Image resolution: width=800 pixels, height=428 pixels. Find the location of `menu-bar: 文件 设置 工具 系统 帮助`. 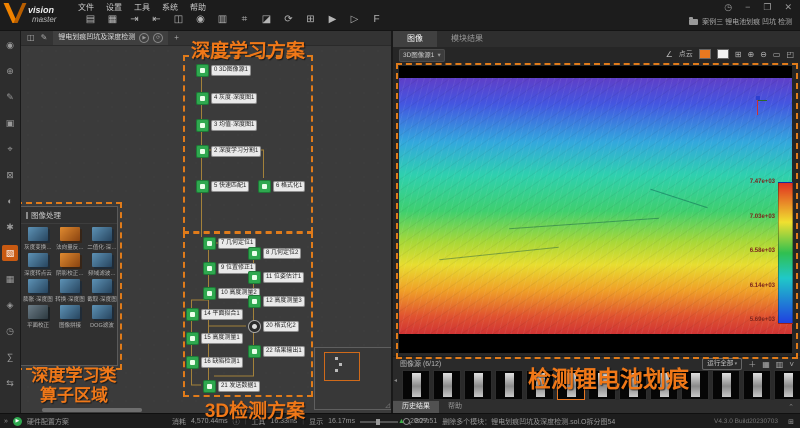

menu-bar: 文件 设置 工具 系统 帮助 is located at coordinates (142, 7).